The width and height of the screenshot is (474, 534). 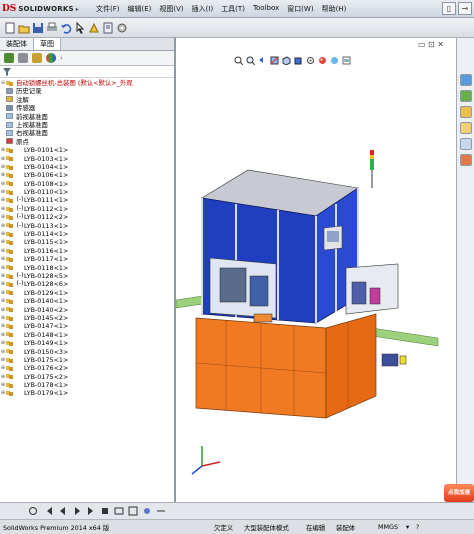 I want to click on tree-part-item: ⊕ LYB-0176<2>, so click(x=87, y=368).